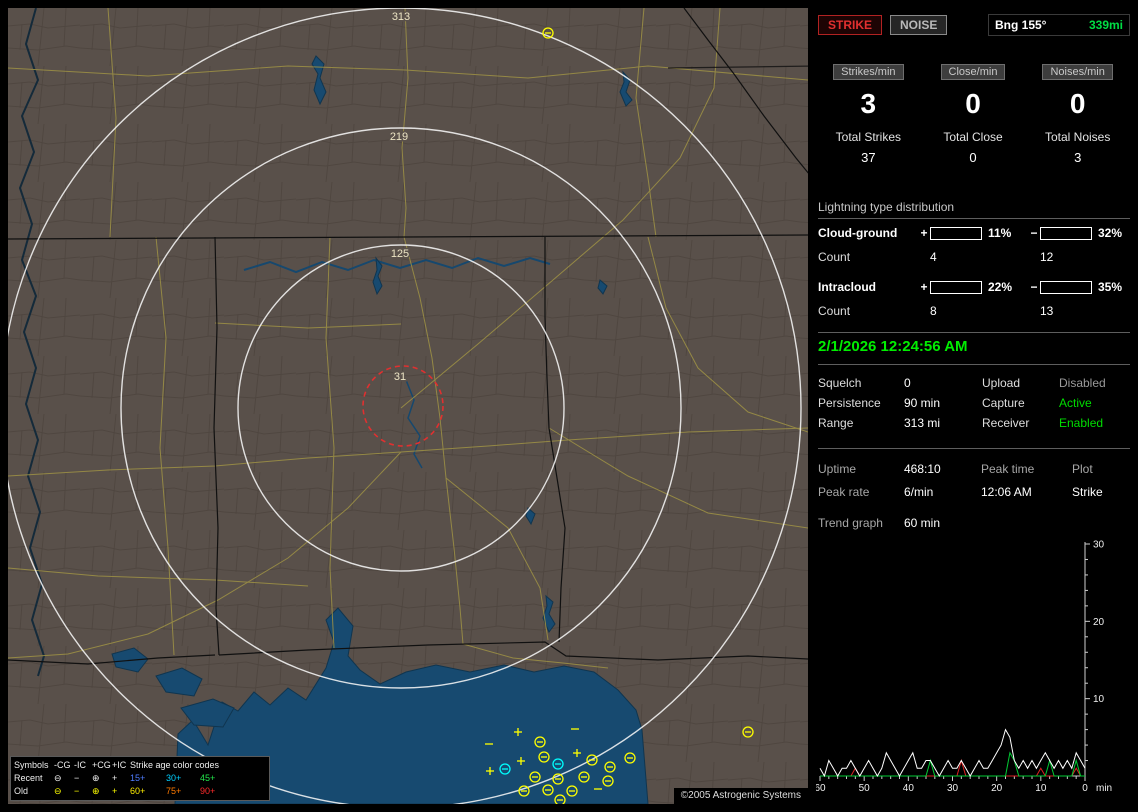 Image resolution: width=1138 pixels, height=812 pixels. I want to click on rate-values-row: 3 0 0, so click(973, 104).